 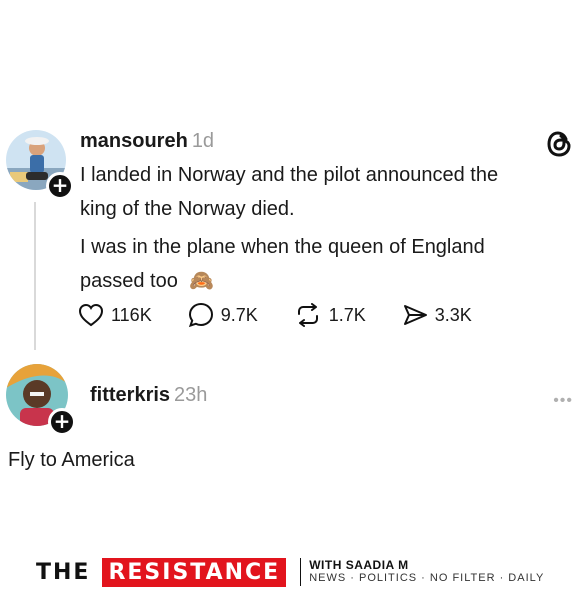 I want to click on post-line-2: king of the Norway died., so click(x=187, y=209).